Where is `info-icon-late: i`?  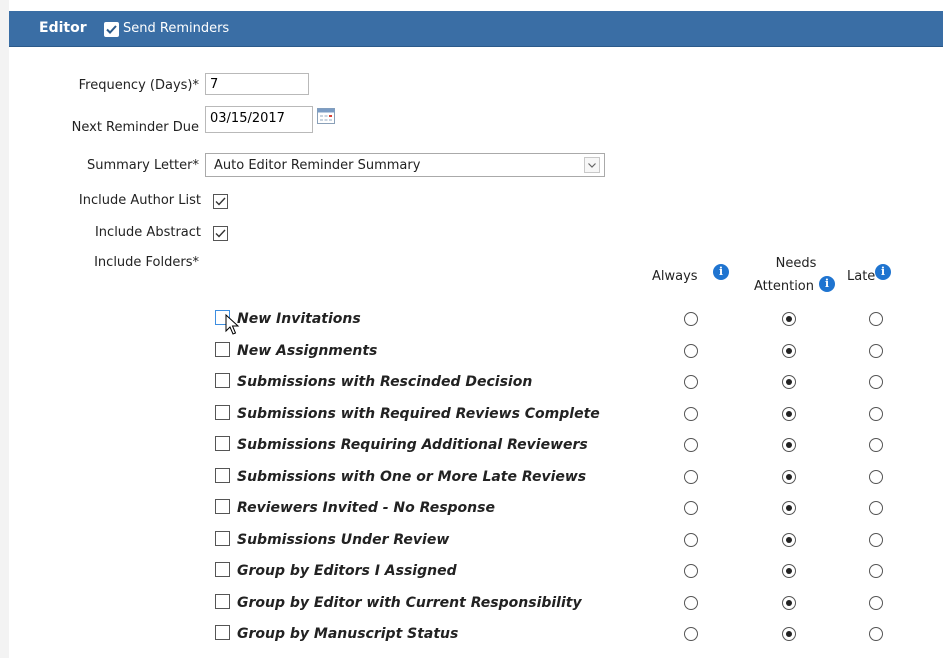 info-icon-late: i is located at coordinates (883, 272).